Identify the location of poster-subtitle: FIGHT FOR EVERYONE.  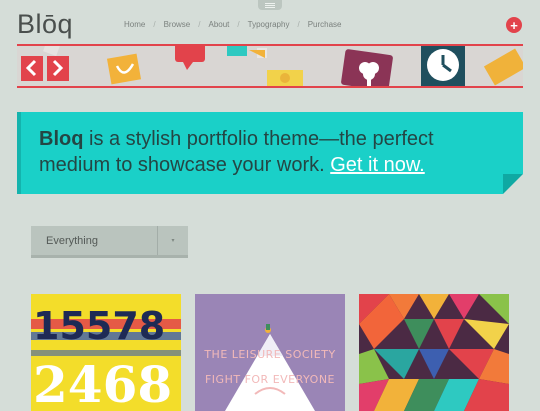
(270, 379).